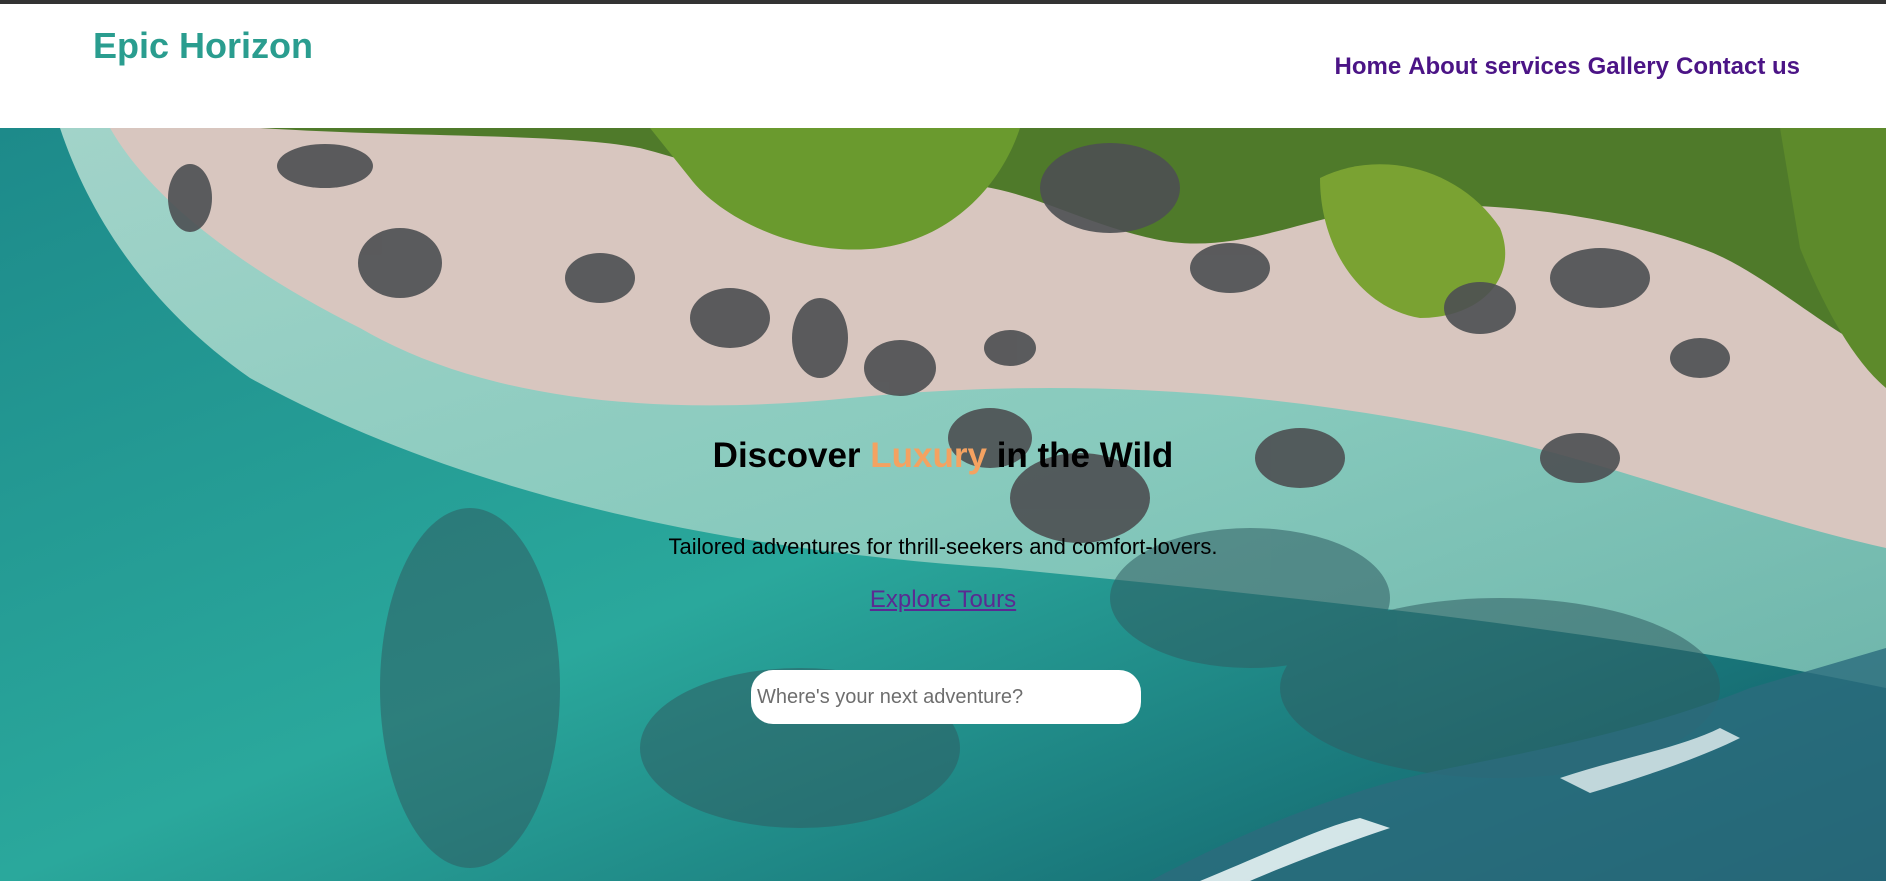 This screenshot has width=1886, height=881. What do you see at coordinates (1533, 67) in the screenshot?
I see `nav-services: services` at bounding box center [1533, 67].